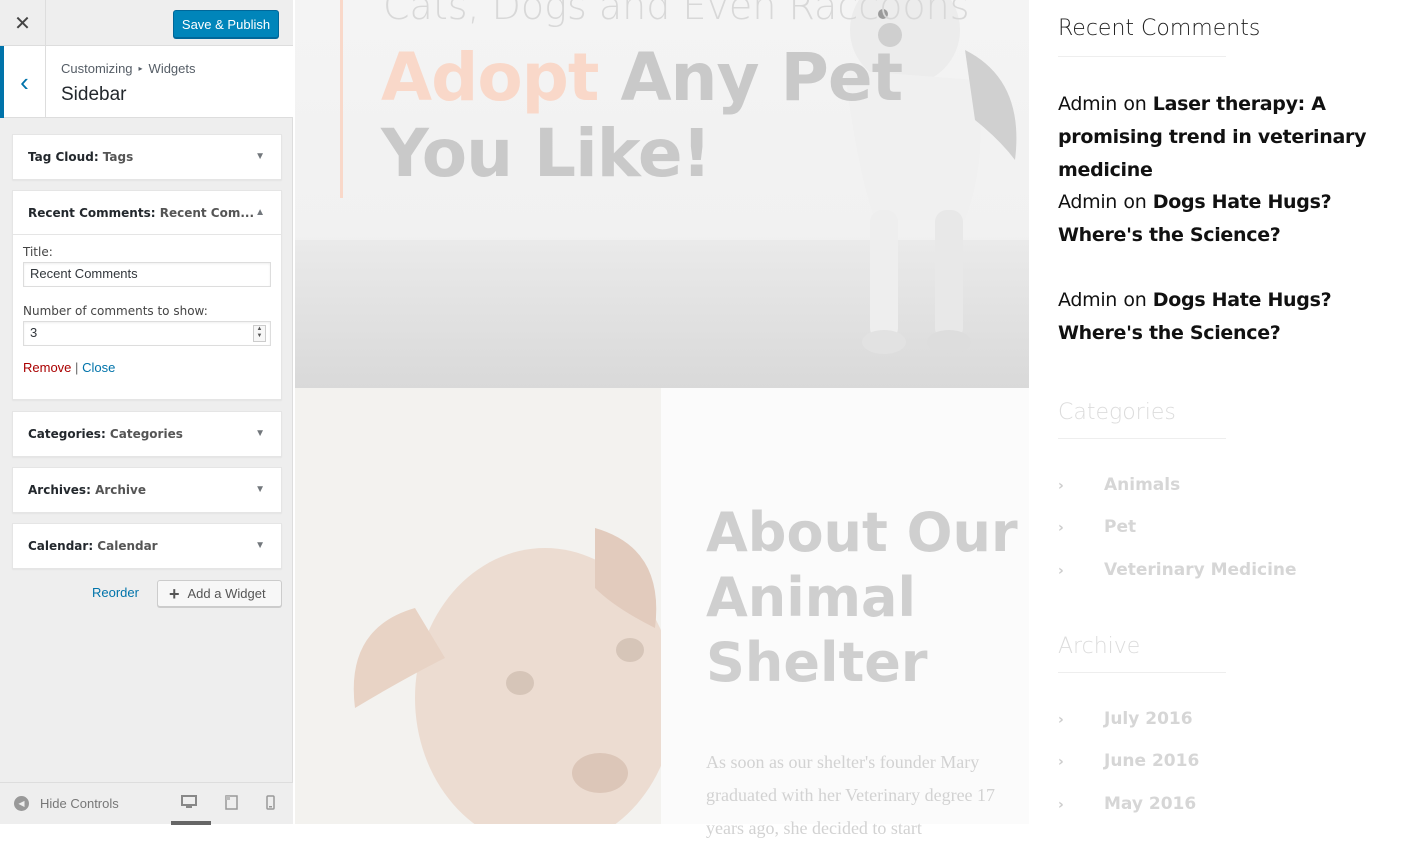 The width and height of the screenshot is (1411, 845). Describe the element at coordinates (1150, 804) in the screenshot. I see `archive-label: May 2016` at that location.